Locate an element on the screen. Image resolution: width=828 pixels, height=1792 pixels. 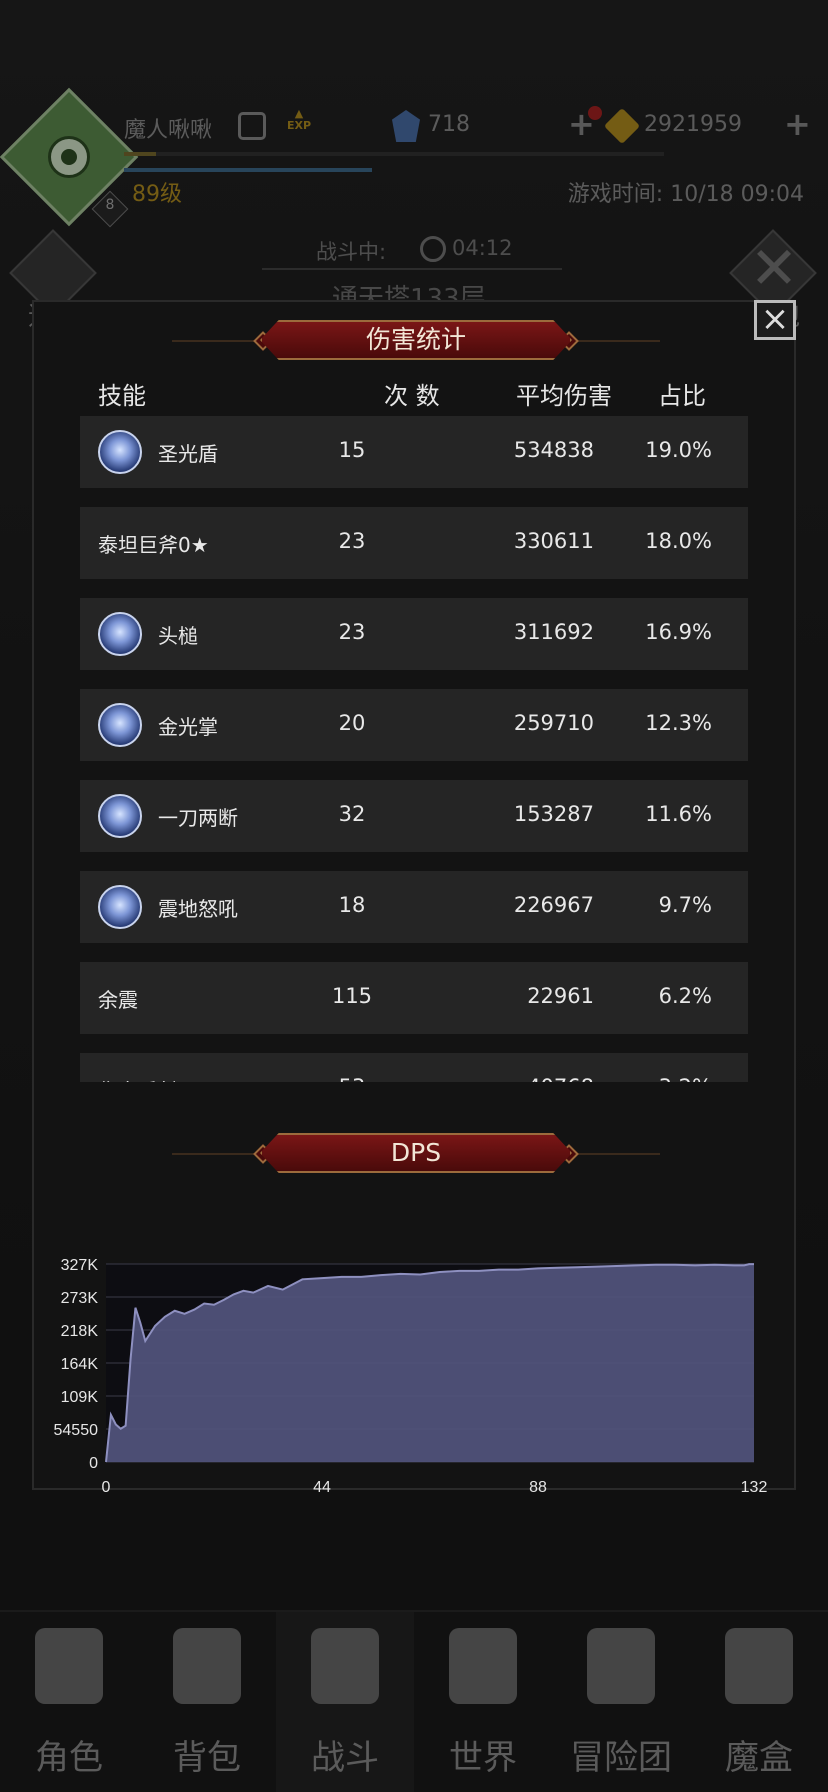
avg-damage: 22961 is located at coordinates (560, 996).